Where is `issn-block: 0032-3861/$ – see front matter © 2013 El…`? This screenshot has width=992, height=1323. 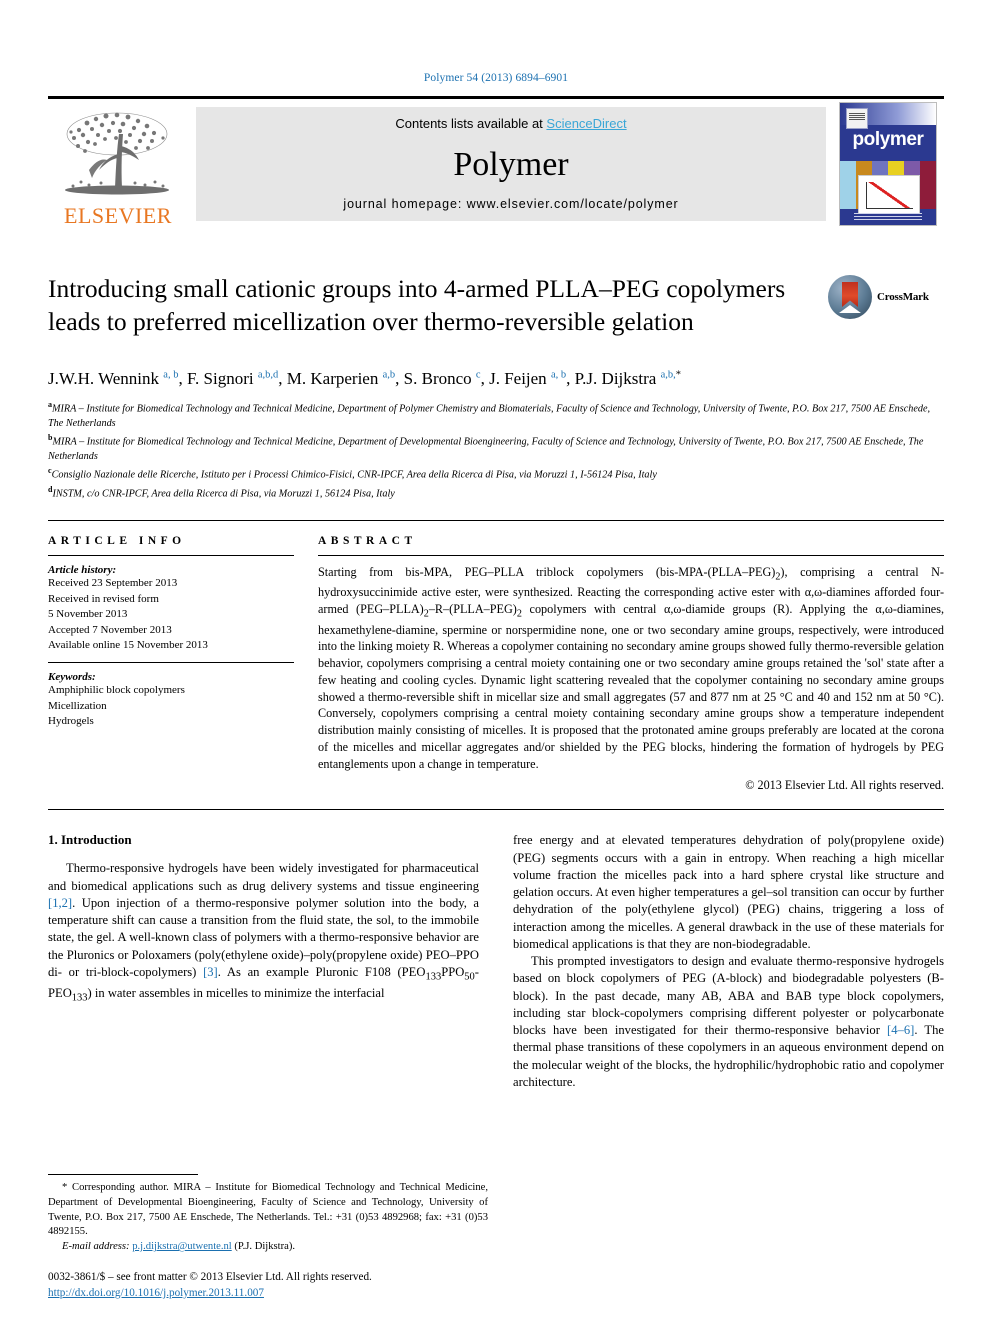
issn-block: 0032-3861/$ – see front matter © 2013 El… is located at coordinates (210, 1285).